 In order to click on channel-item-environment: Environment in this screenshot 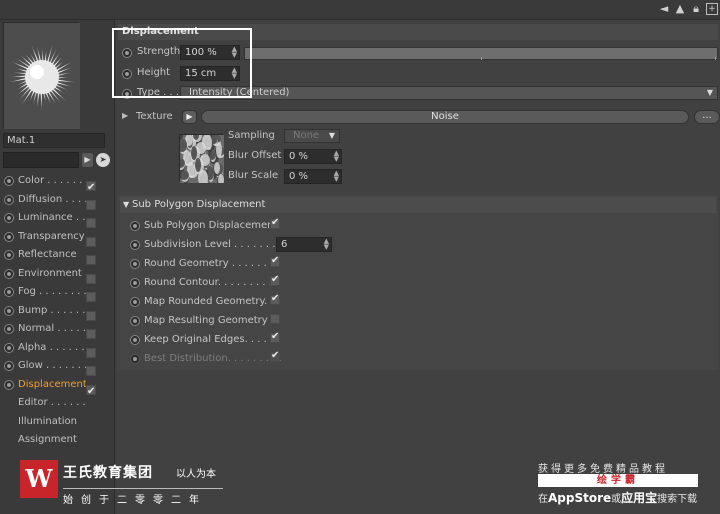, I will do `click(58, 274)`.